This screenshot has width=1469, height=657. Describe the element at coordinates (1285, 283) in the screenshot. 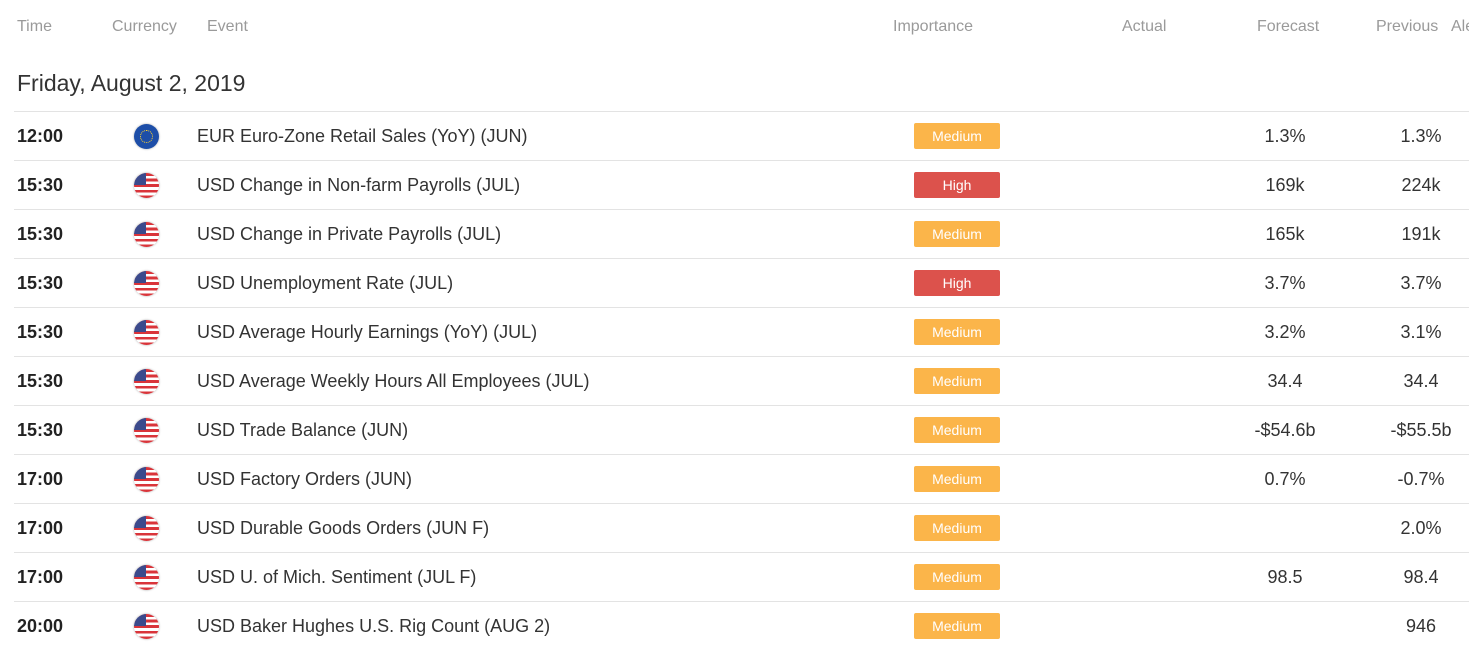

I see `forecast-value: 3.7%` at that location.